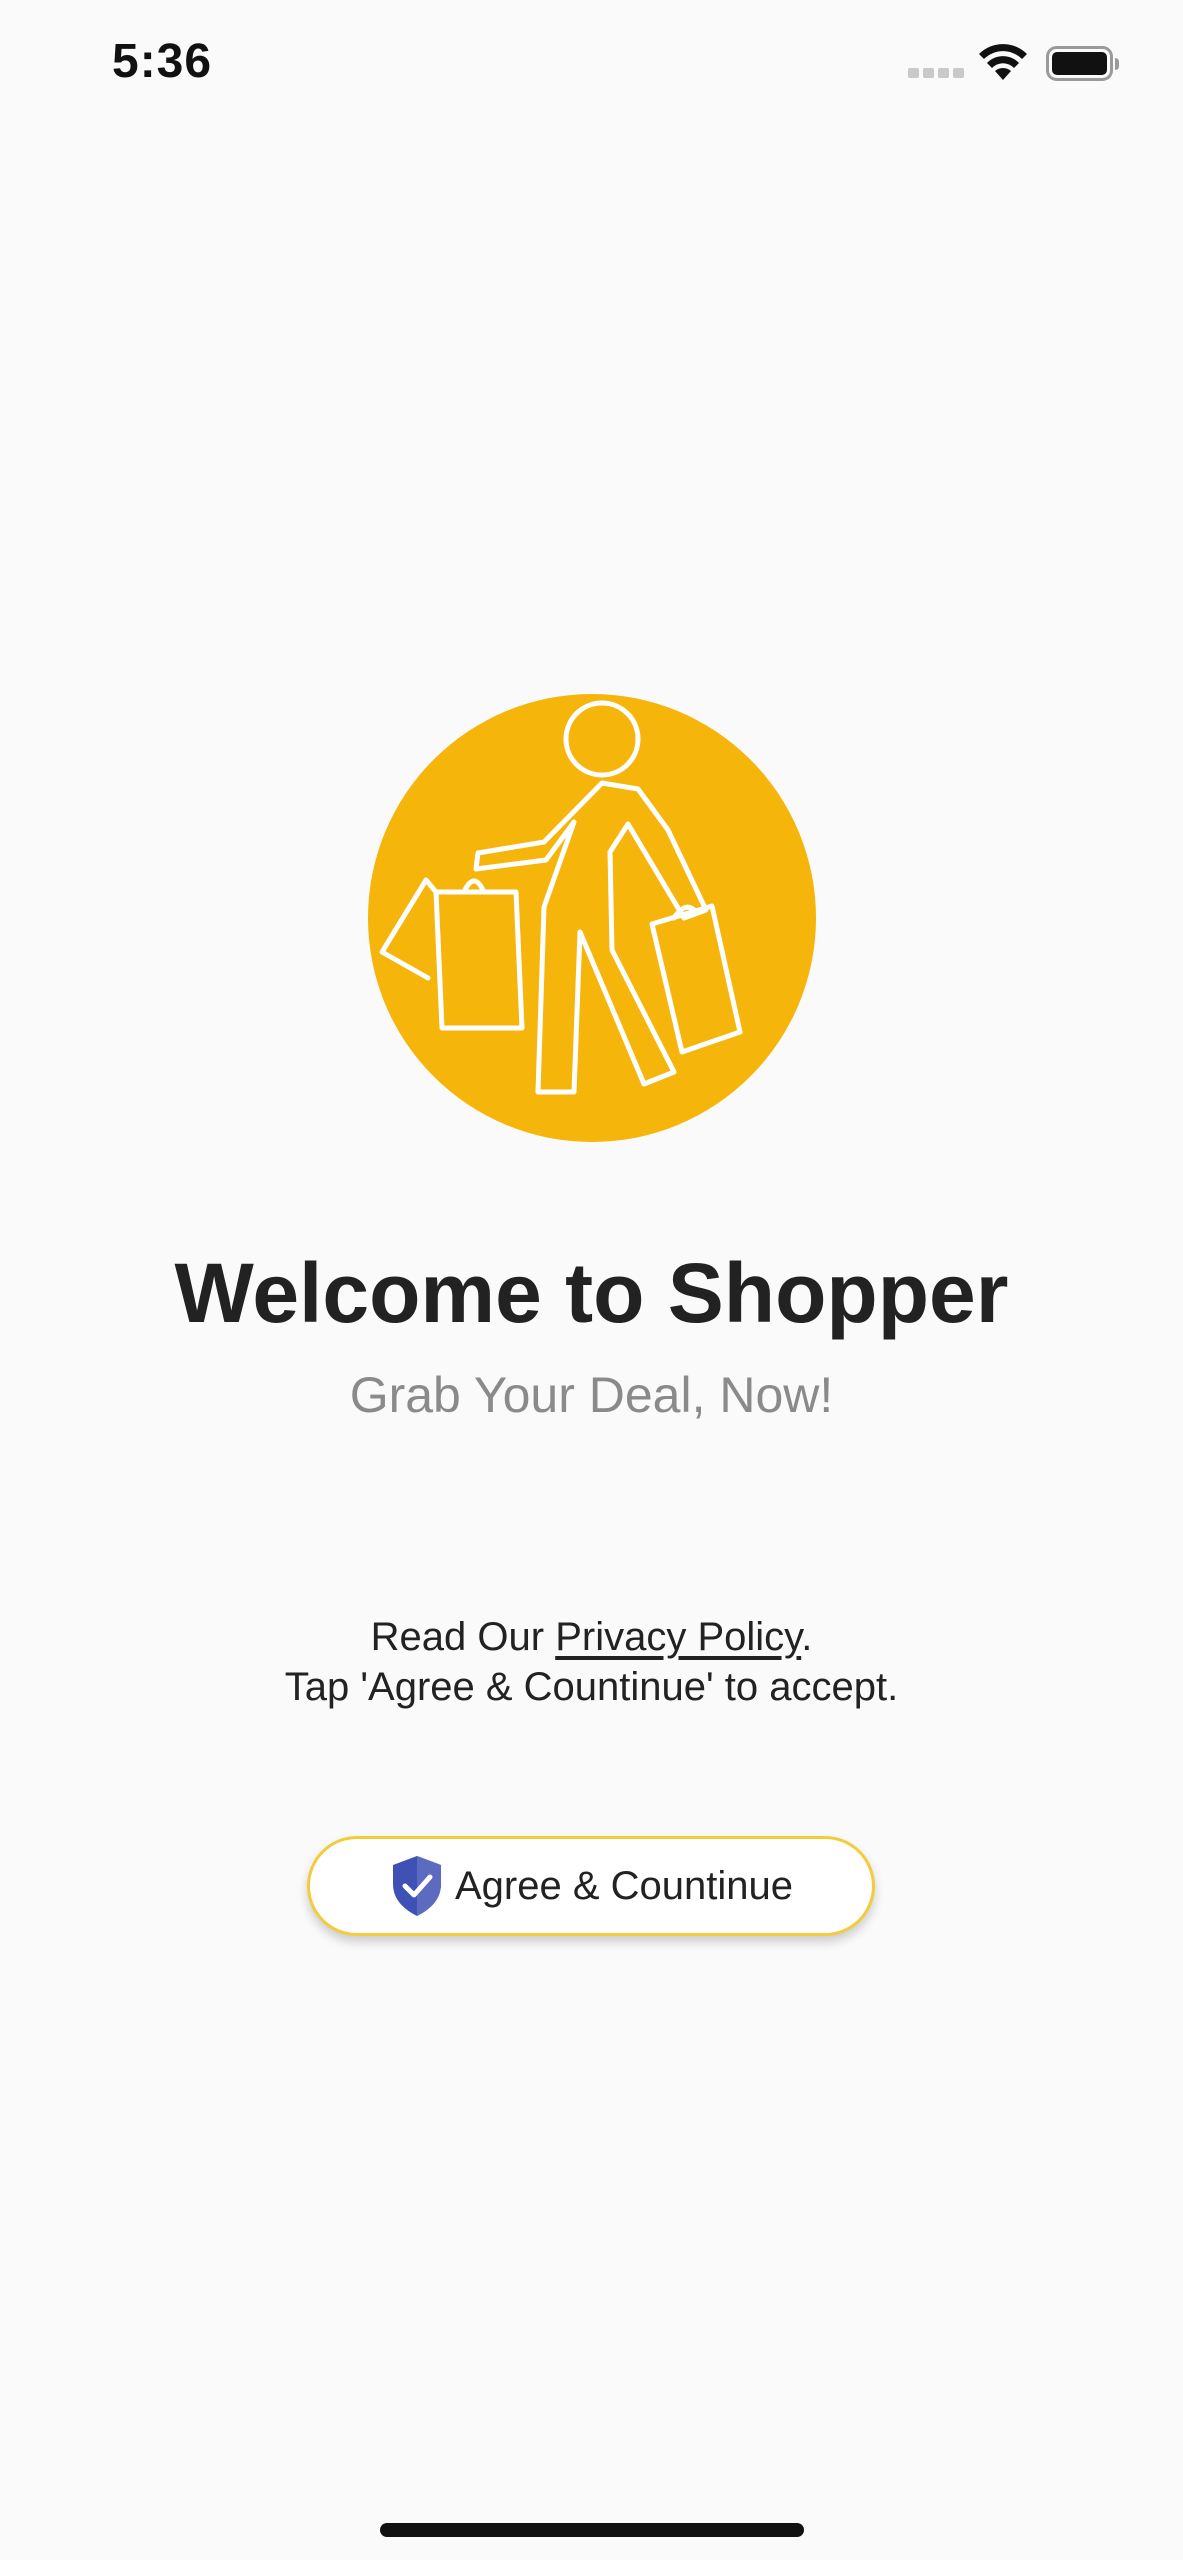 This screenshot has width=1183, height=2560. What do you see at coordinates (592, 918) in the screenshot?
I see `shopper-logo-icon` at bounding box center [592, 918].